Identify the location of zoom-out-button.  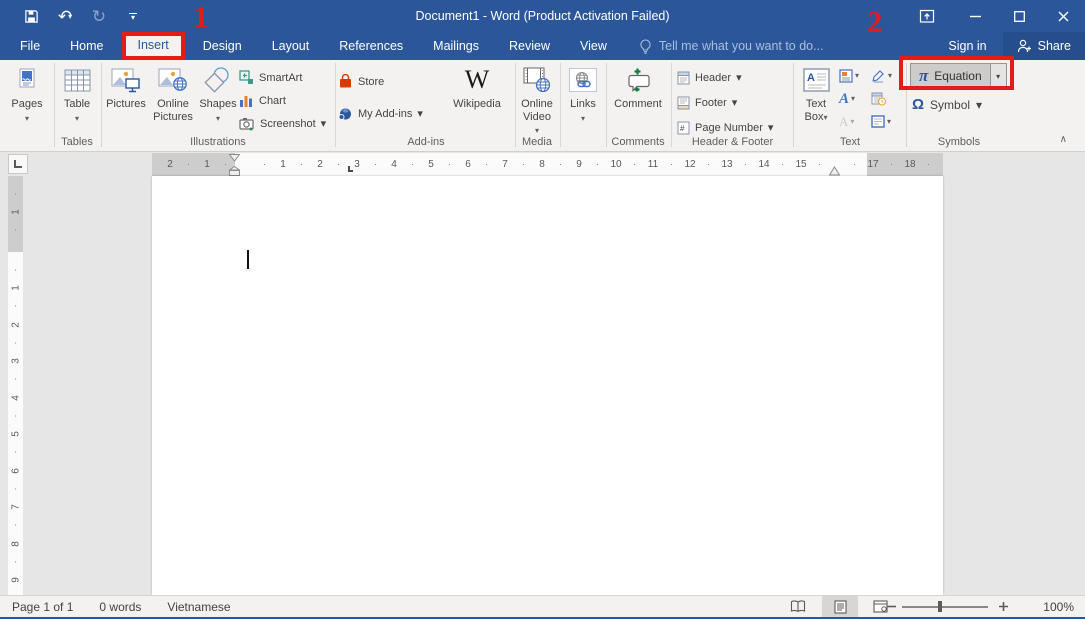
(891, 606).